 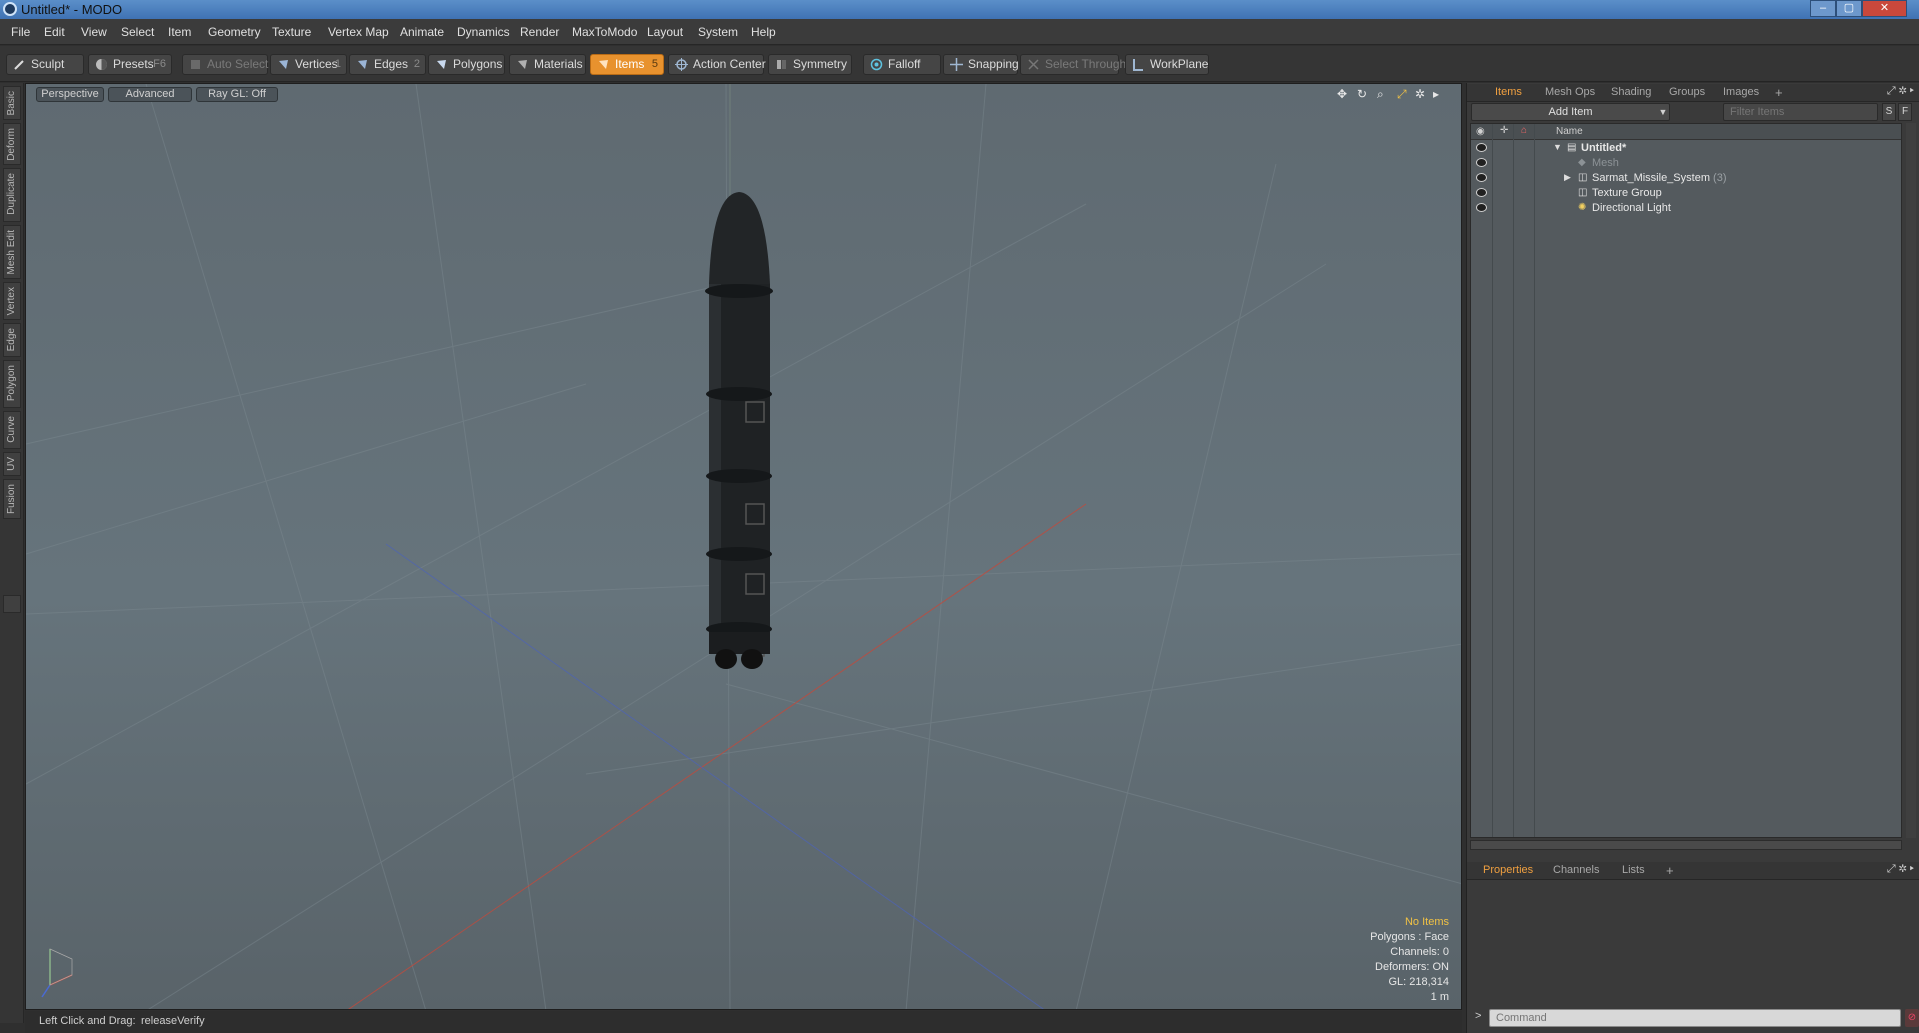 What do you see at coordinates (1911, 480) in the screenshot?
I see `item-tree-scrollbar` at bounding box center [1911, 480].